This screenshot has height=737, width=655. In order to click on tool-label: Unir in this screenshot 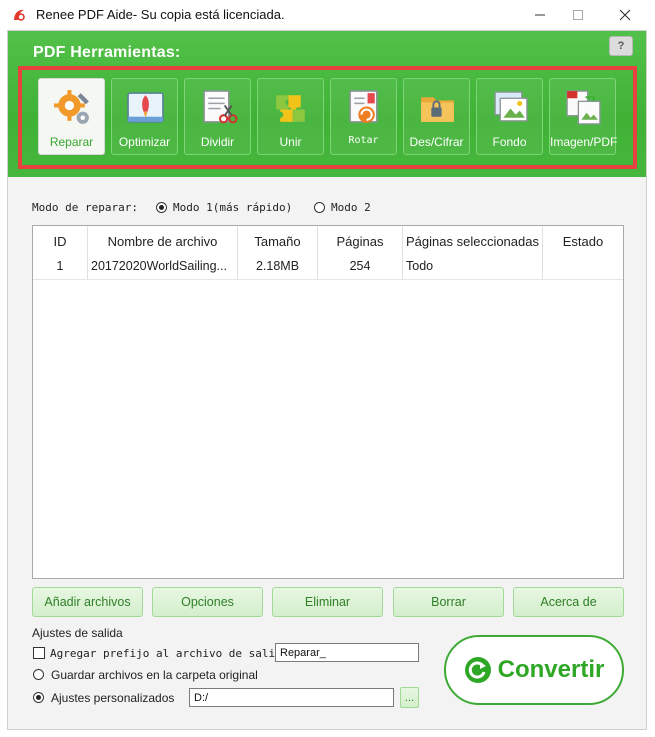, I will do `click(290, 142)`.